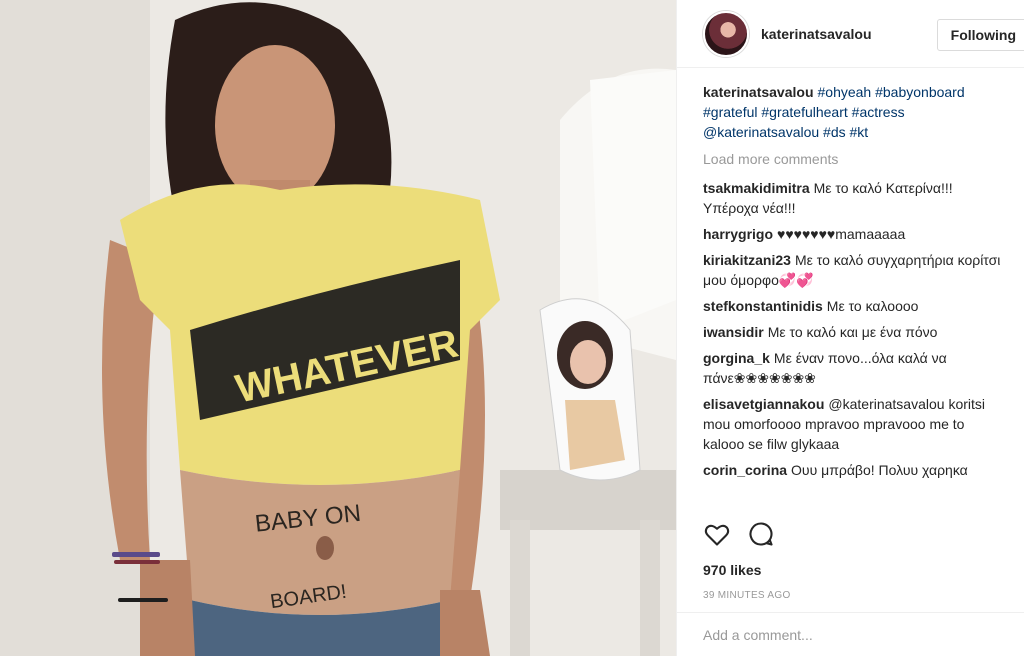 This screenshot has width=1024, height=656. I want to click on comment-username: kiriakitzani23, so click(747, 260).